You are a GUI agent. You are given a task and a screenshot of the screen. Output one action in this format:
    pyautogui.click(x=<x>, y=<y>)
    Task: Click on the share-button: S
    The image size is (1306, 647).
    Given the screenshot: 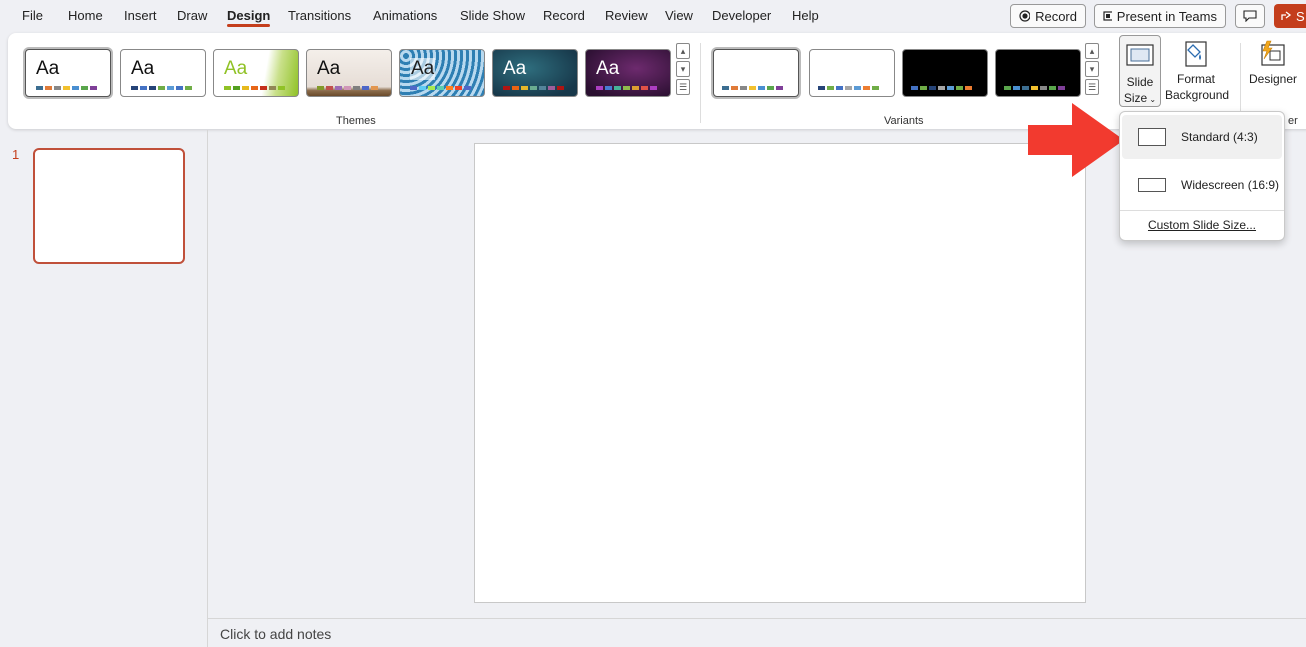 What is the action you would take?
    pyautogui.click(x=1290, y=16)
    